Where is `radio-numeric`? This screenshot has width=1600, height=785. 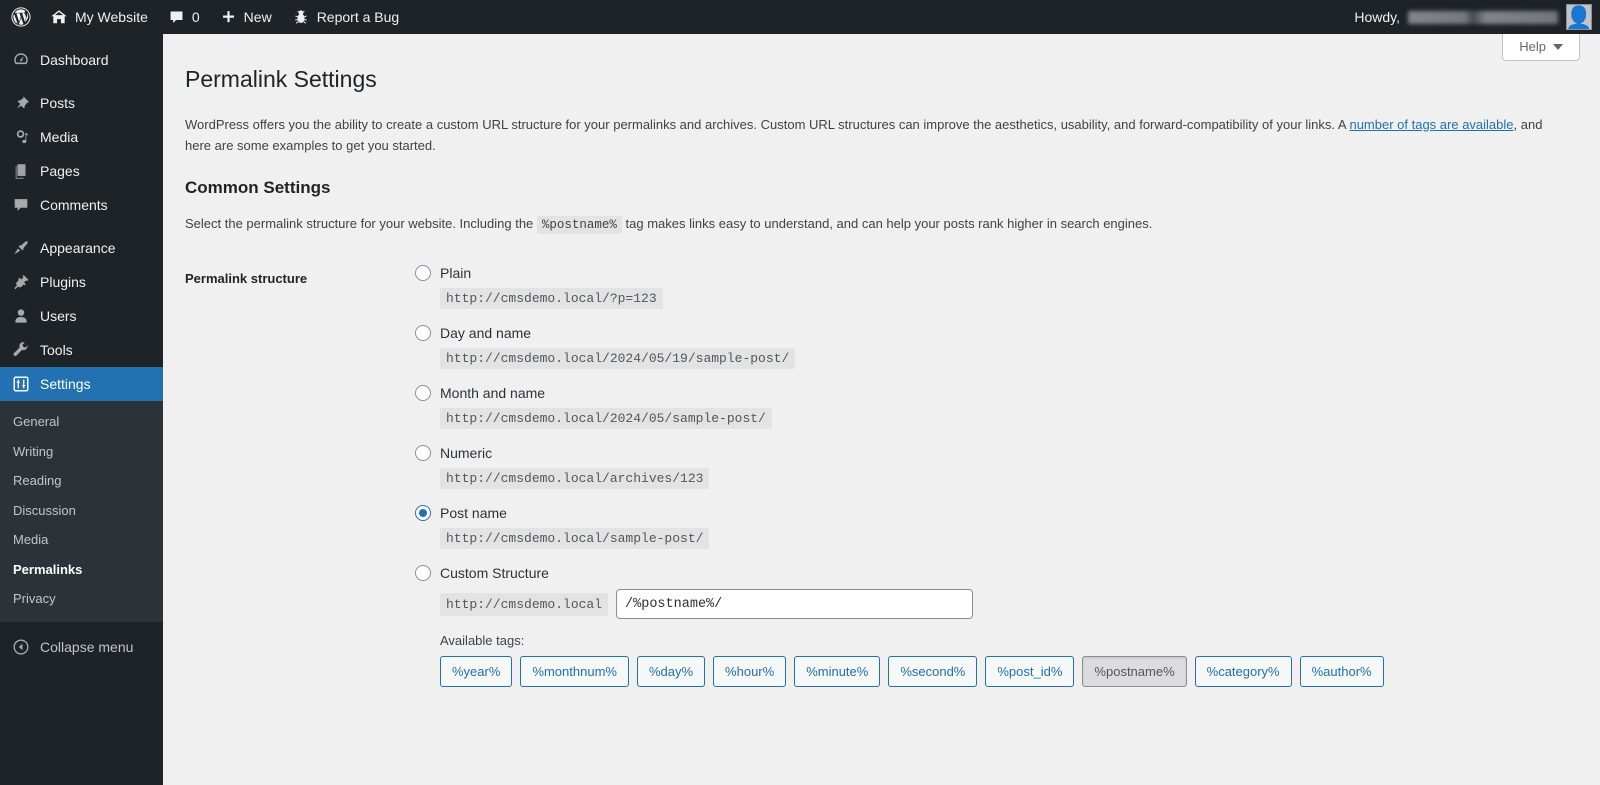
radio-numeric is located at coordinates (423, 453).